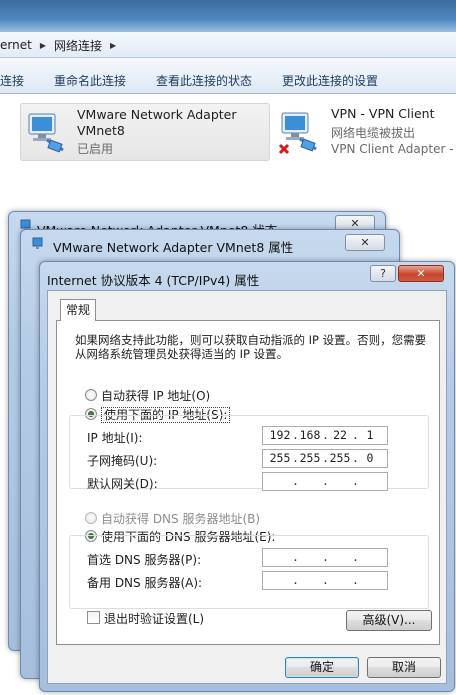  What do you see at coordinates (325, 580) in the screenshot?
I see `alternate-dns-input: . . .` at bounding box center [325, 580].